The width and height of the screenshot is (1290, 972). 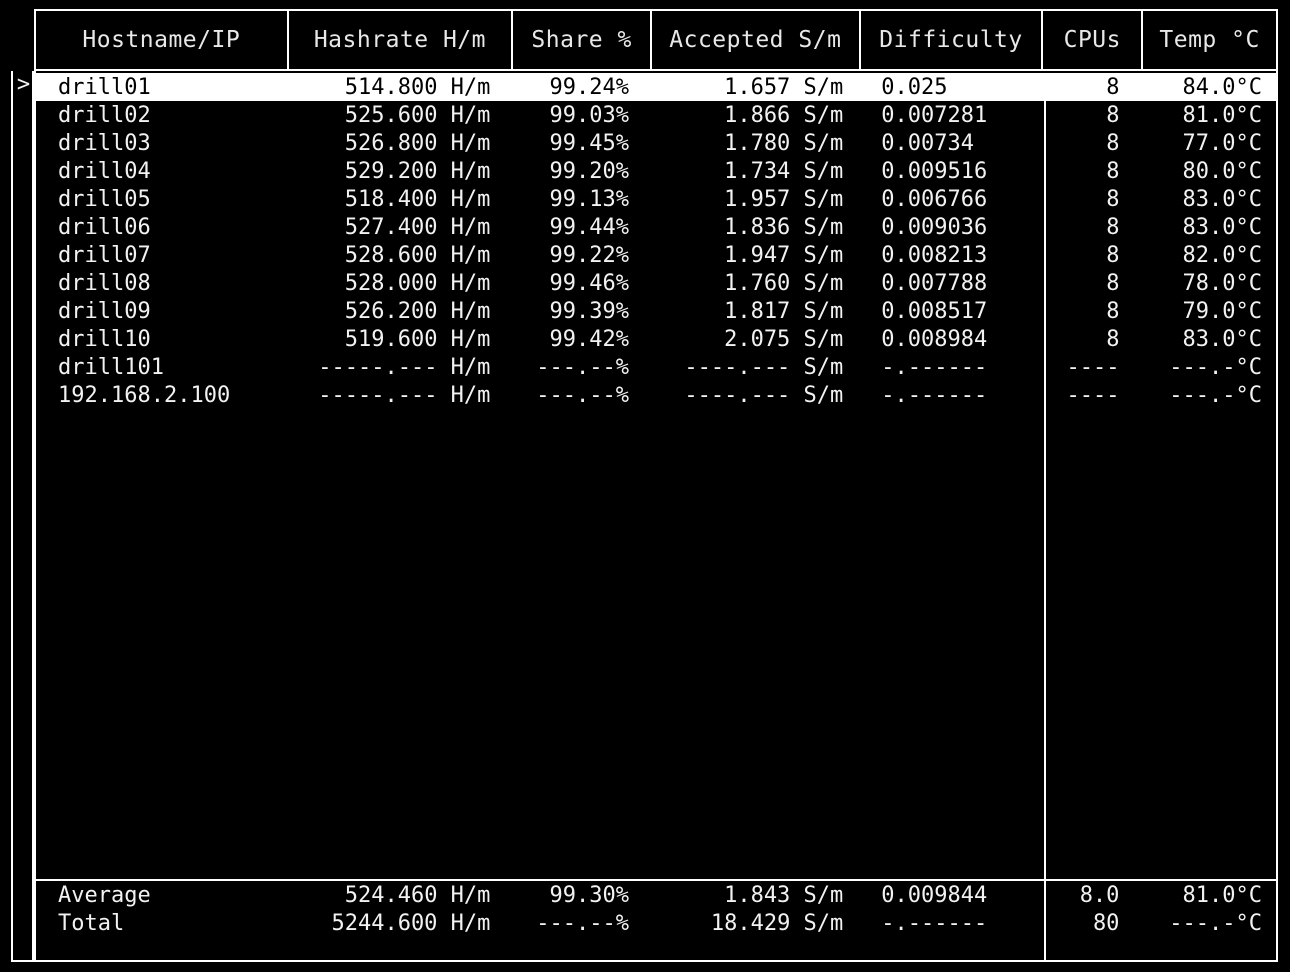 What do you see at coordinates (589, 87) in the screenshot?
I see `cell-share: 99.24%` at bounding box center [589, 87].